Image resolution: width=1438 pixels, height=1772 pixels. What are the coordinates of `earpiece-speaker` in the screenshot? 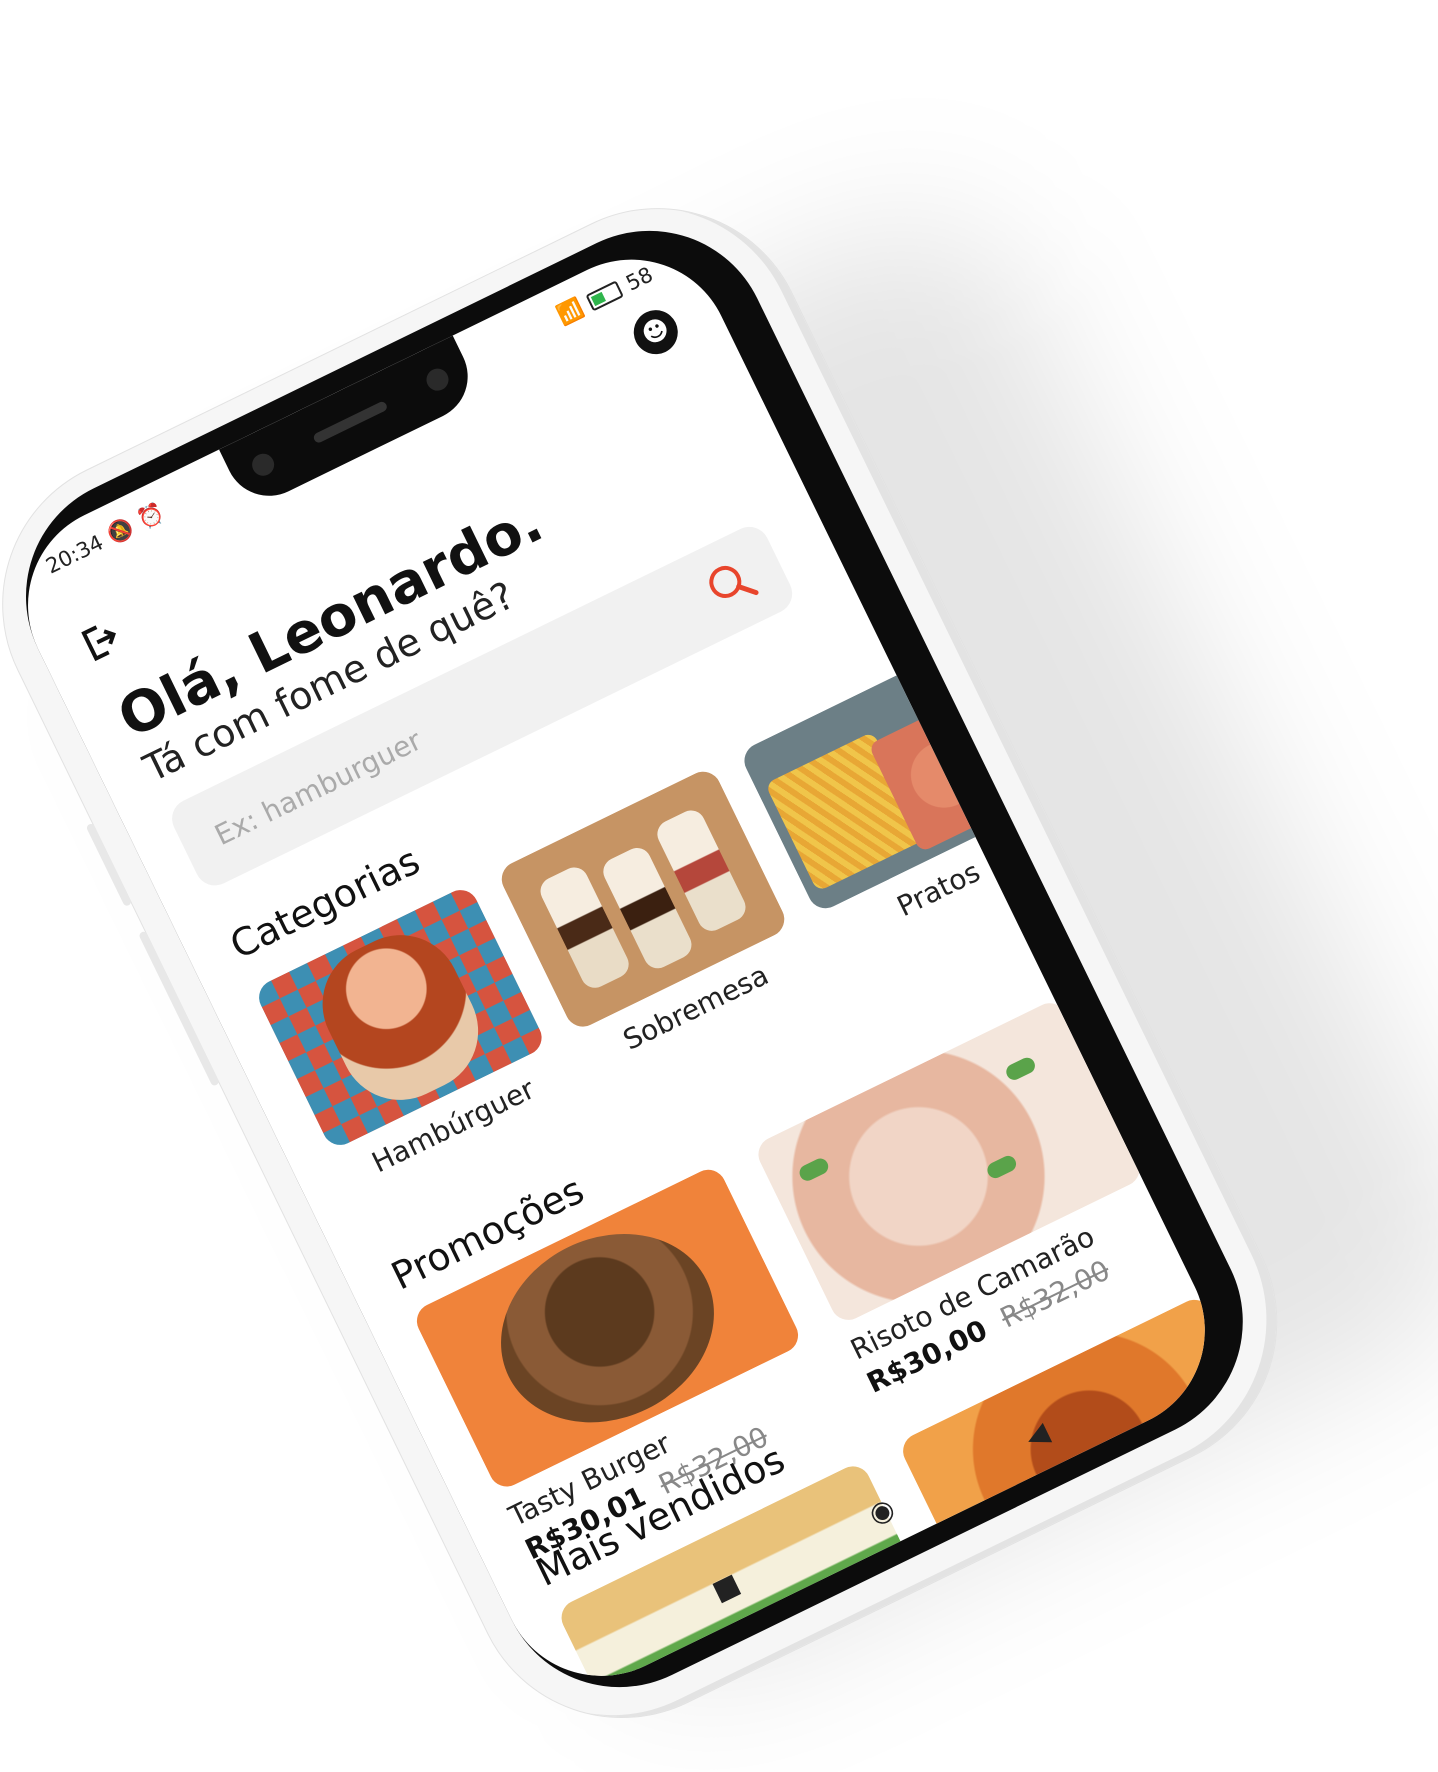 It's located at (350, 422).